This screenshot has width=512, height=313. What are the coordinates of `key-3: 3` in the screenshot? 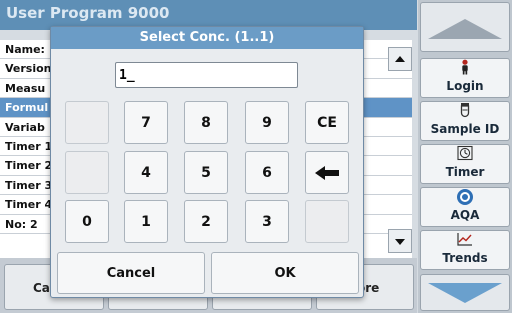 It's located at (267, 221).